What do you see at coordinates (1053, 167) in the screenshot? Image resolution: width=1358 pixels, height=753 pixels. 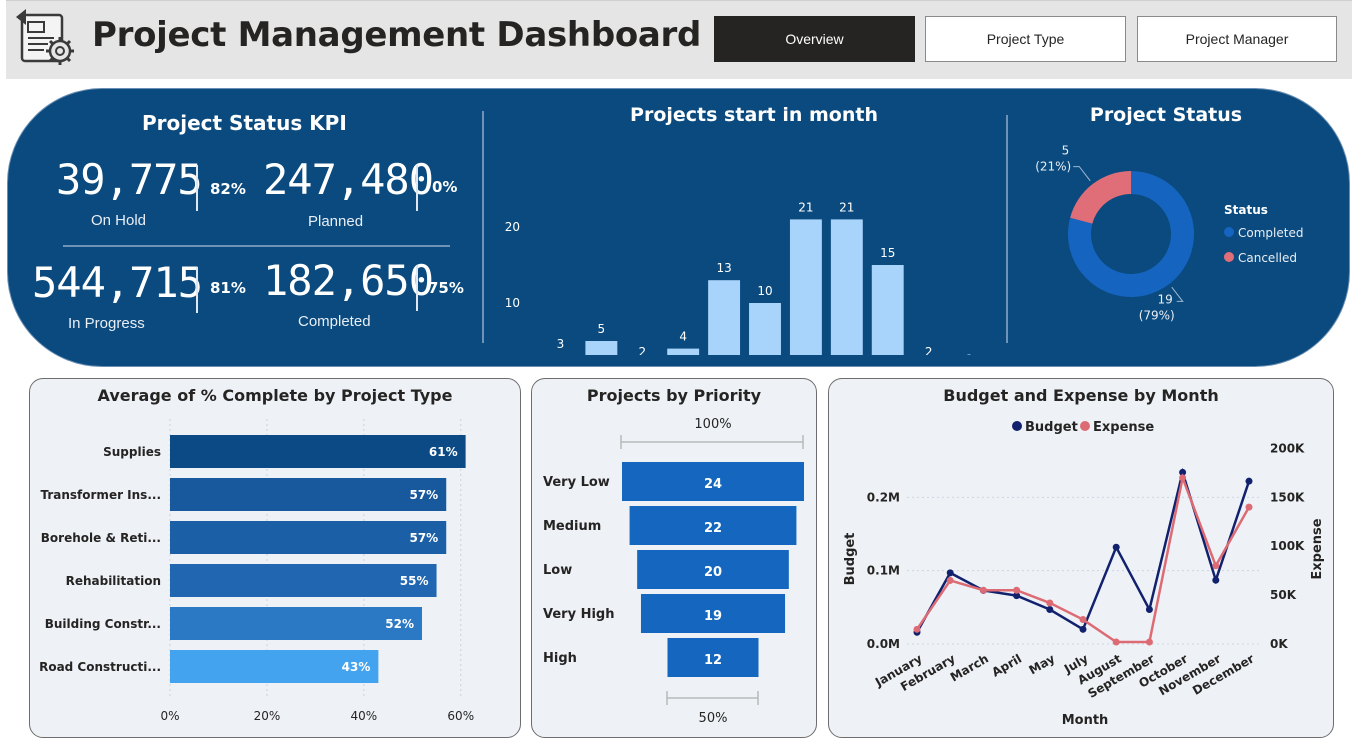 I see `slice-pct-label: (21%)` at bounding box center [1053, 167].